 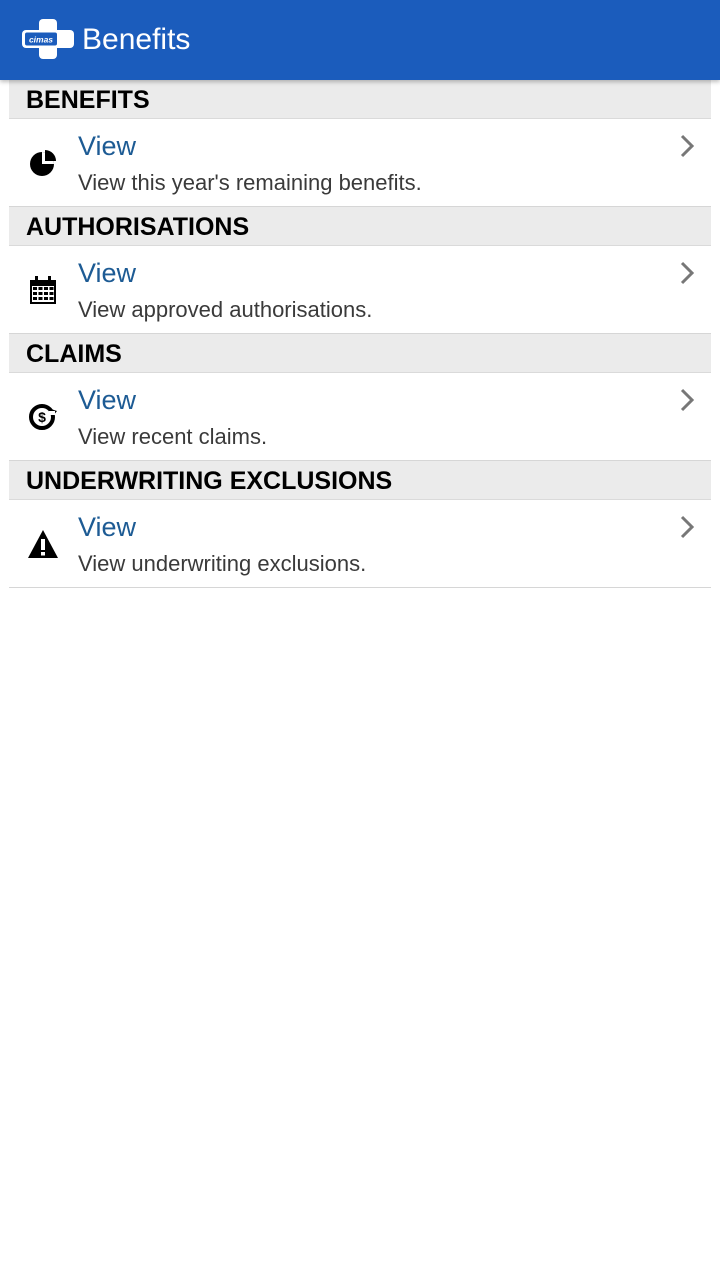 I want to click on section-header-claims: CLAIMS, so click(x=360, y=353).